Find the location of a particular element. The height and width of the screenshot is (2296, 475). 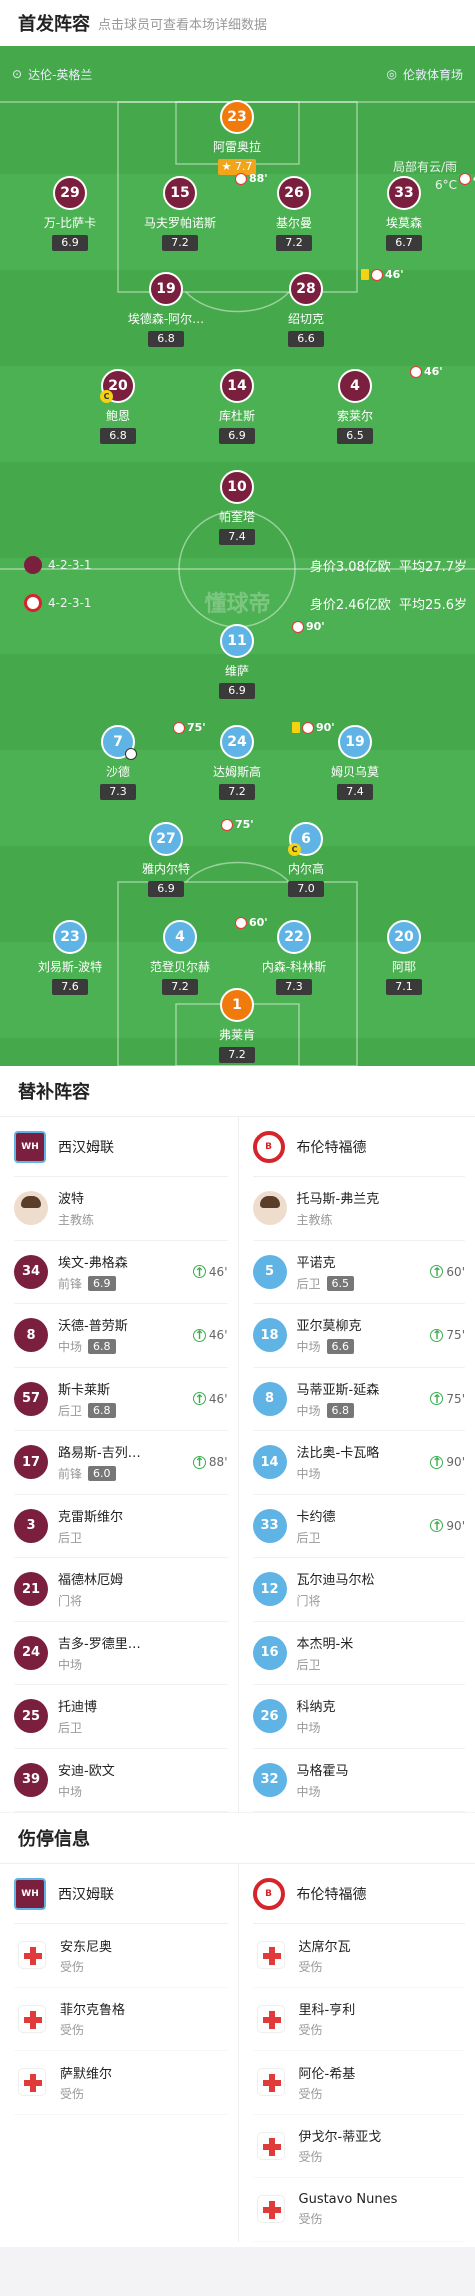

sub-row: 24 吉多-罗德里… 中场 is located at coordinates (121, 1653).